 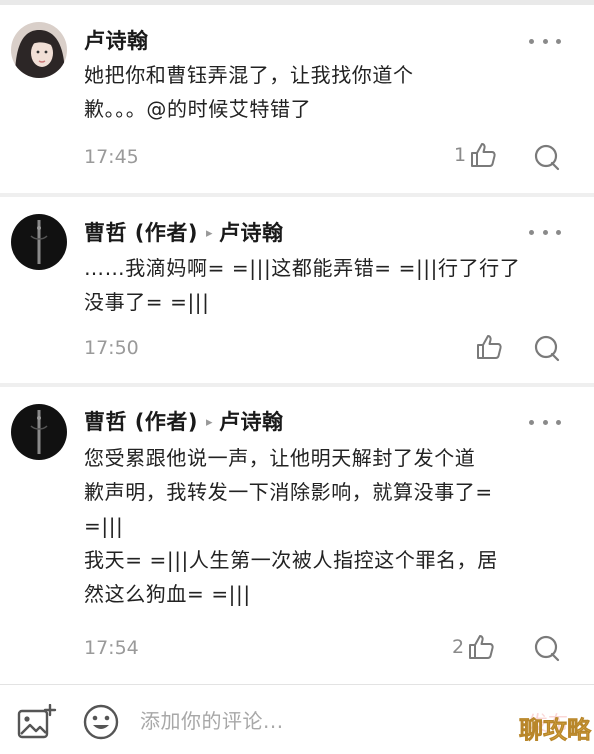 I want to click on like-button: 1, so click(x=475, y=155).